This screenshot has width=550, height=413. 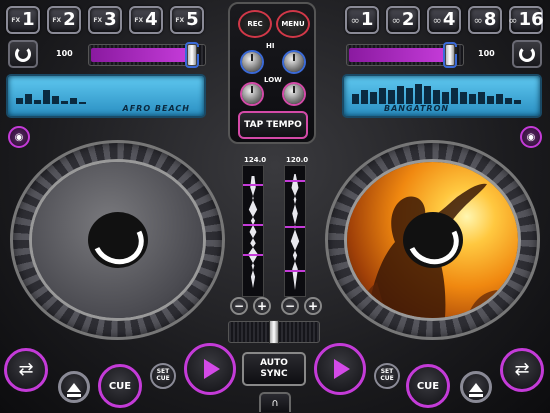 I want to click on auto-sync-label: AUTO SYNC, so click(x=274, y=368).